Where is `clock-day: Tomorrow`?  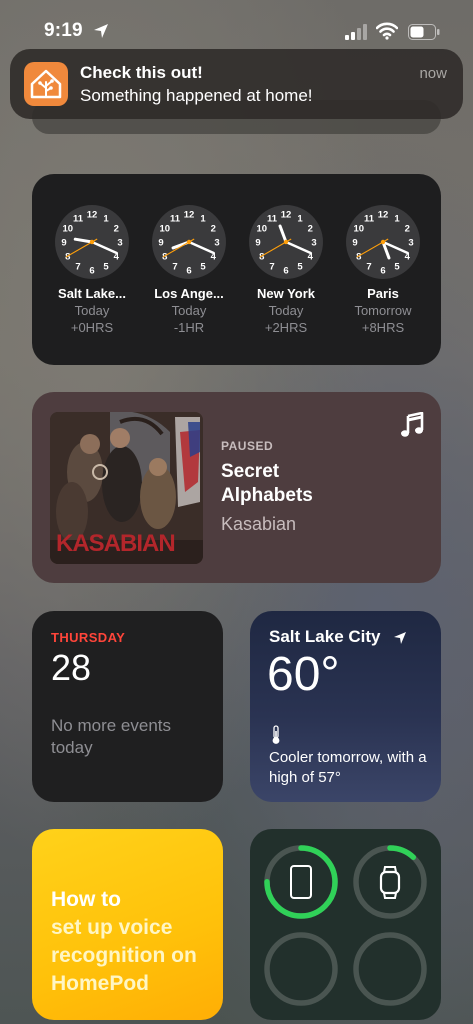 clock-day: Tomorrow is located at coordinates (383, 310).